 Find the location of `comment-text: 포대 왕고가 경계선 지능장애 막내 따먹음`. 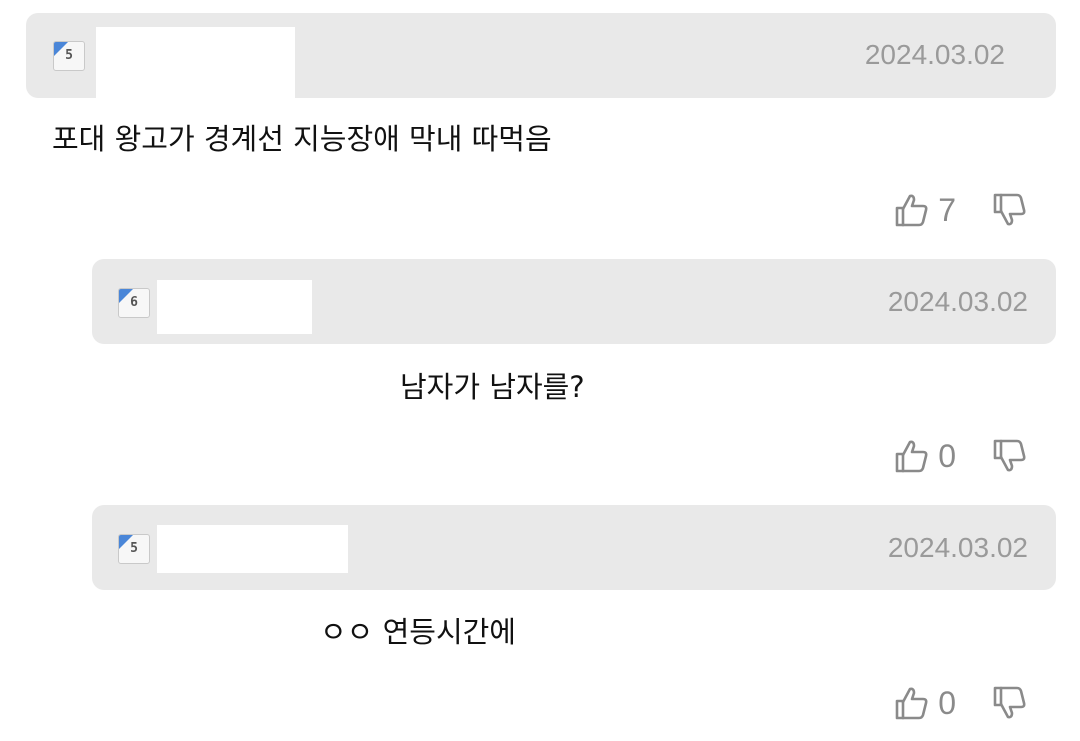

comment-text: 포대 왕고가 경계선 지능장애 막내 따먹음 is located at coordinates (302, 139).